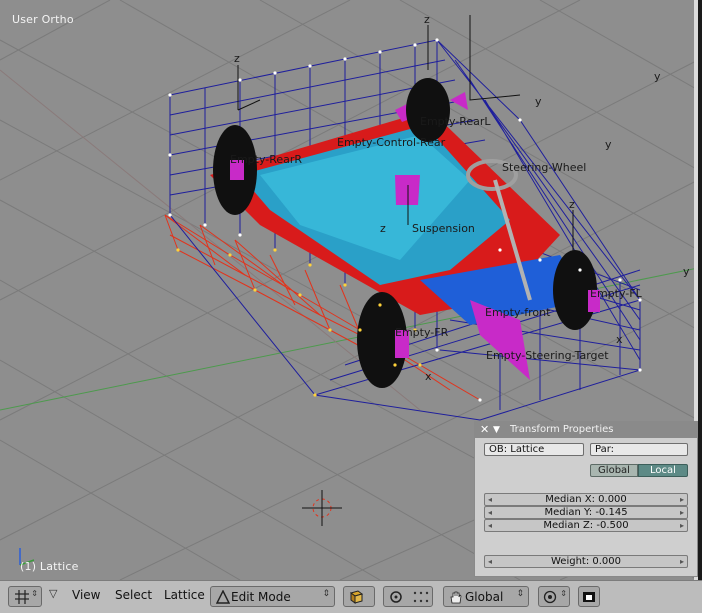  What do you see at coordinates (272, 596) in the screenshot?
I see `mode-select: Edit Mode ⇕` at bounding box center [272, 596].